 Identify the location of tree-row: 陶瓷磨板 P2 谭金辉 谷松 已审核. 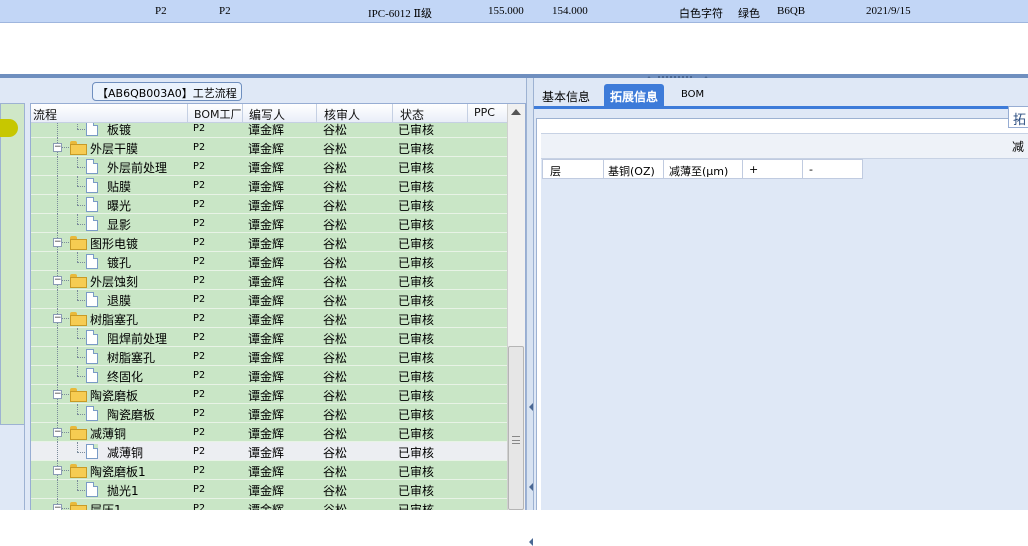
(269, 413).